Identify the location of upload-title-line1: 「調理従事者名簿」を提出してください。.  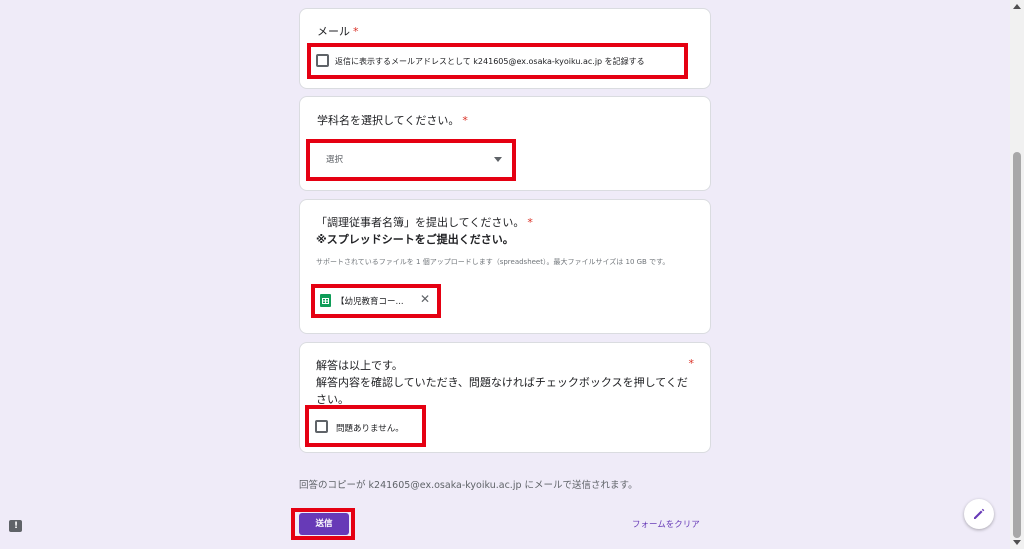
(420, 222).